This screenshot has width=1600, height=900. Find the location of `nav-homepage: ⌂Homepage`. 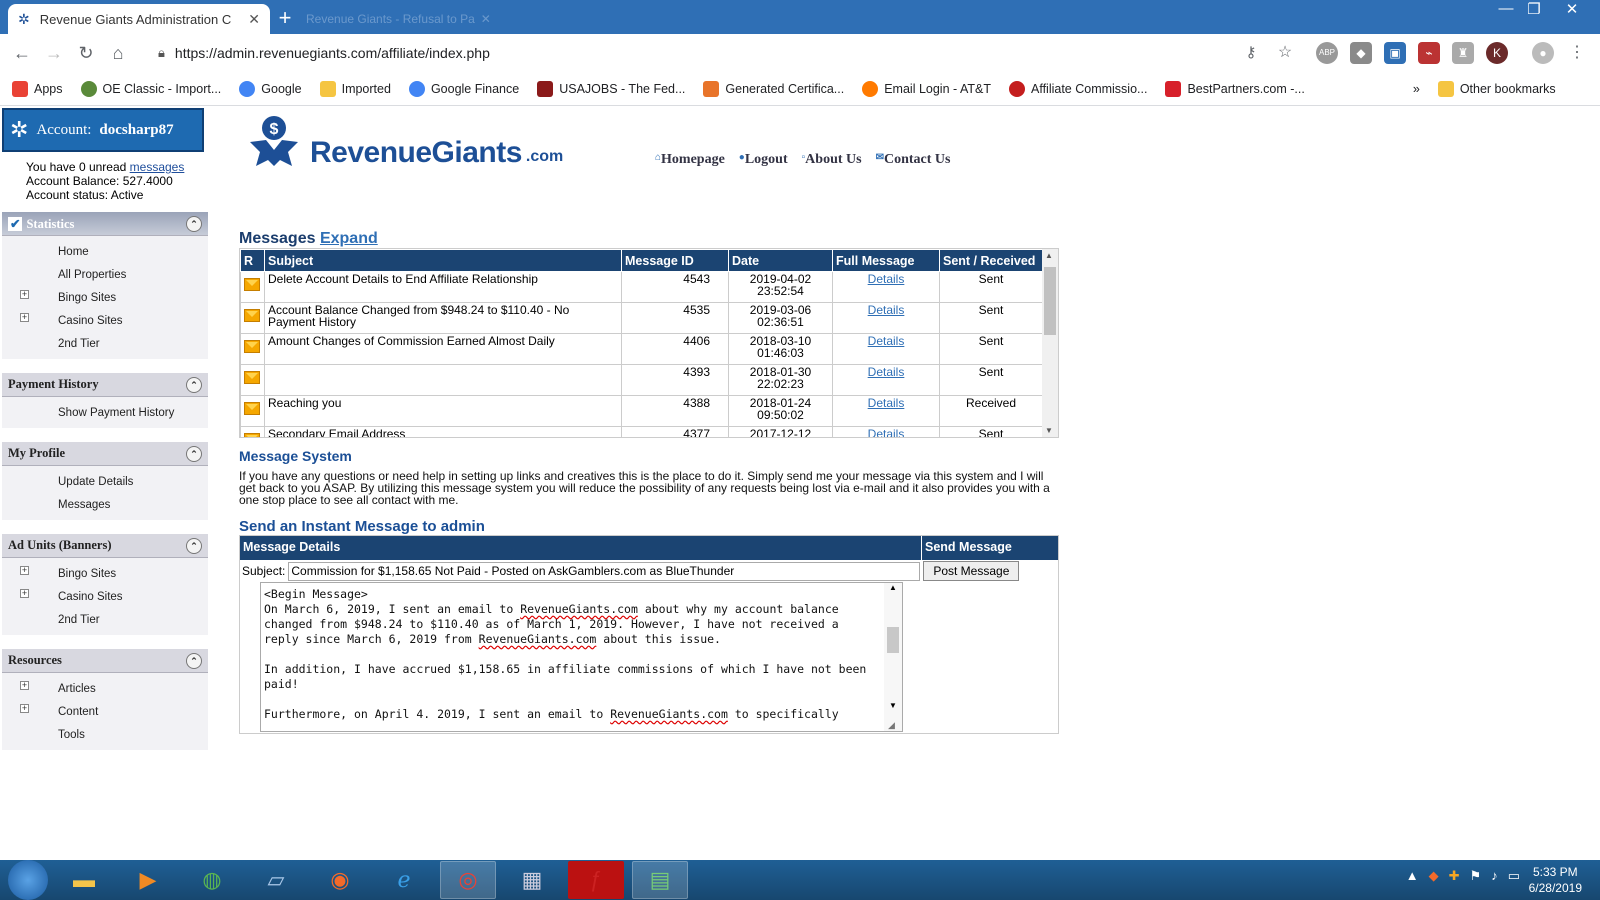

nav-homepage: ⌂Homepage is located at coordinates (690, 160).